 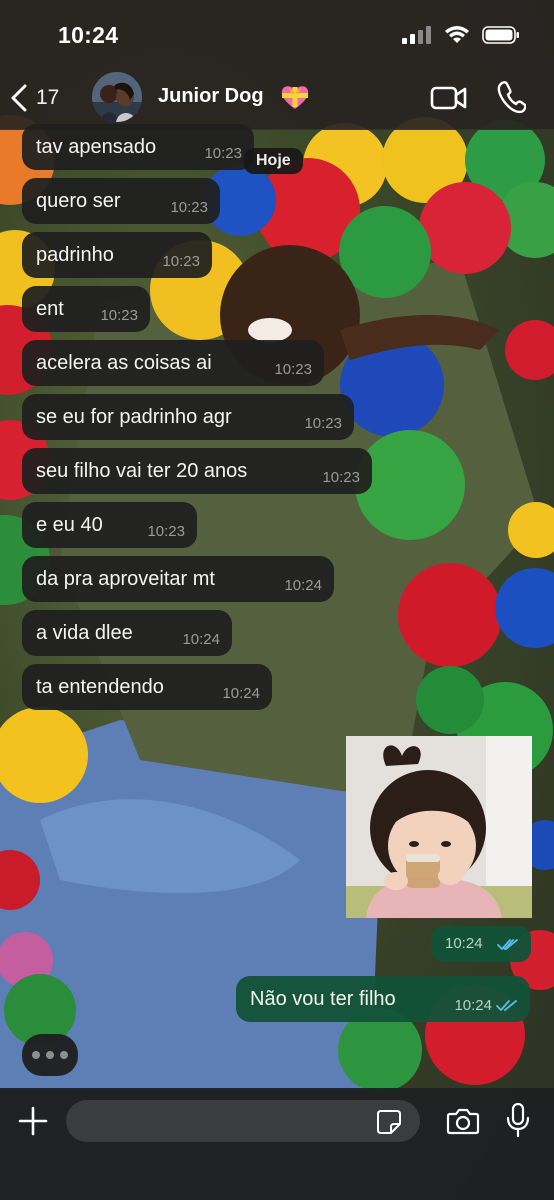 I want to click on outgoing-message: Não vou ter filho 10:24, so click(x=383, y=999).